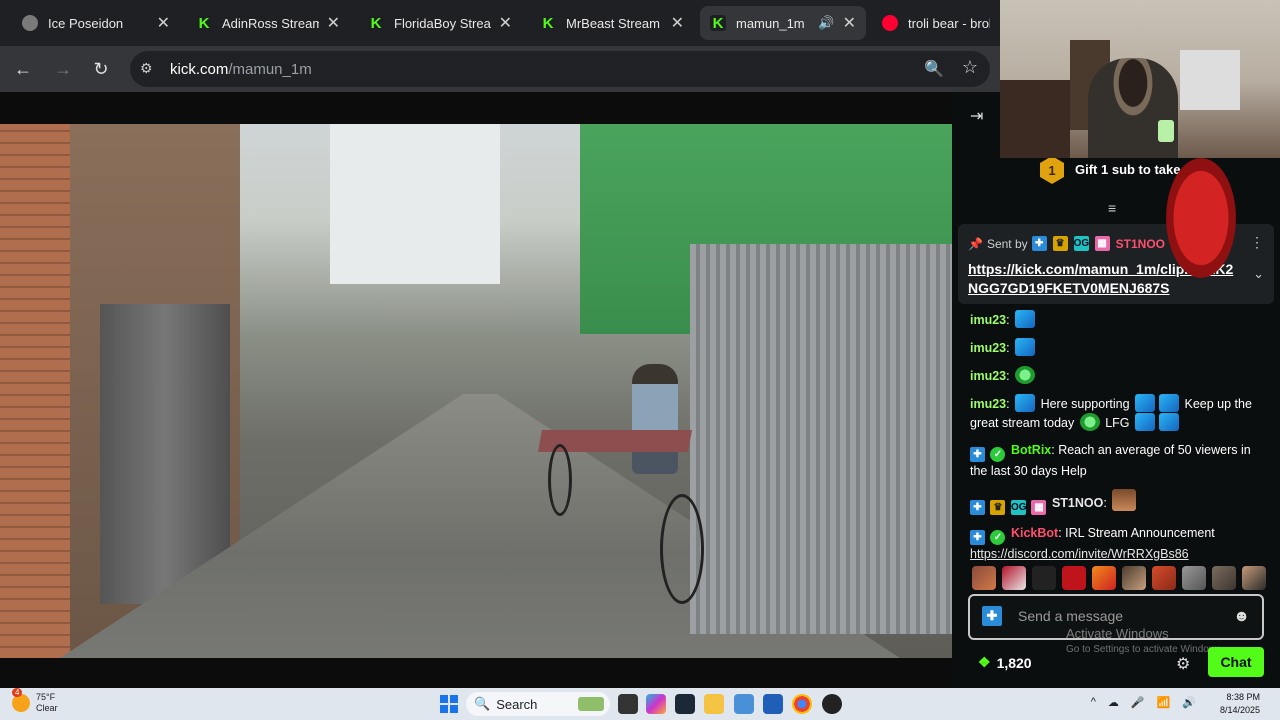 Image resolution: width=1280 pixels, height=720 pixels. I want to click on reload-icon: ↻, so click(101, 69).